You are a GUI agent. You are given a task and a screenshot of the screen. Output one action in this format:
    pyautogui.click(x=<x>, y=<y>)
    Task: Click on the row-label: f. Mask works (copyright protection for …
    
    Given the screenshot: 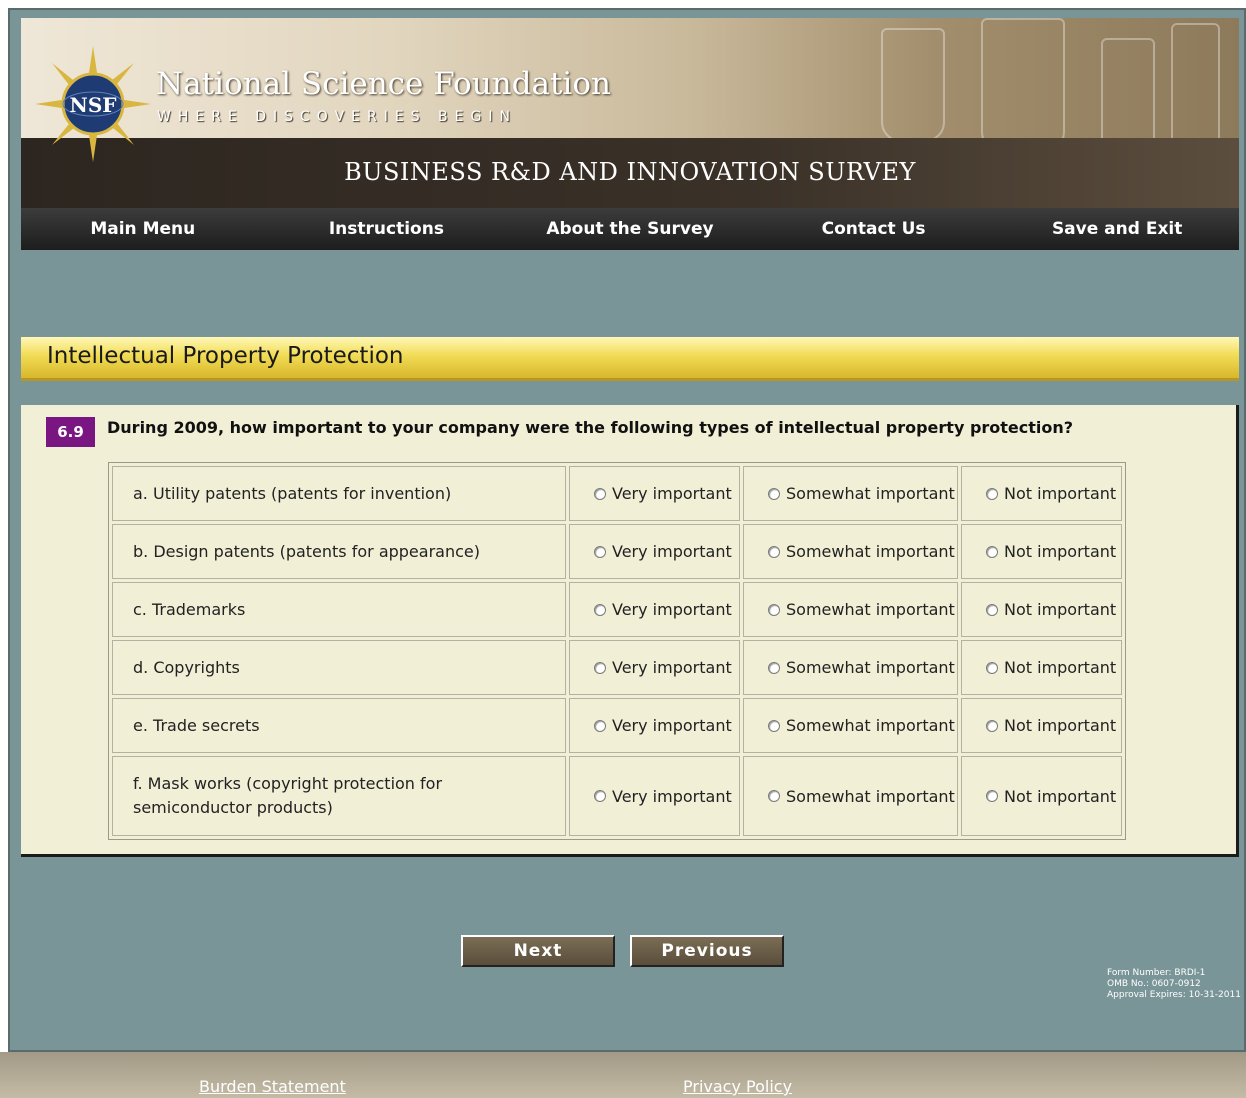 What is the action you would take?
    pyautogui.click(x=339, y=796)
    